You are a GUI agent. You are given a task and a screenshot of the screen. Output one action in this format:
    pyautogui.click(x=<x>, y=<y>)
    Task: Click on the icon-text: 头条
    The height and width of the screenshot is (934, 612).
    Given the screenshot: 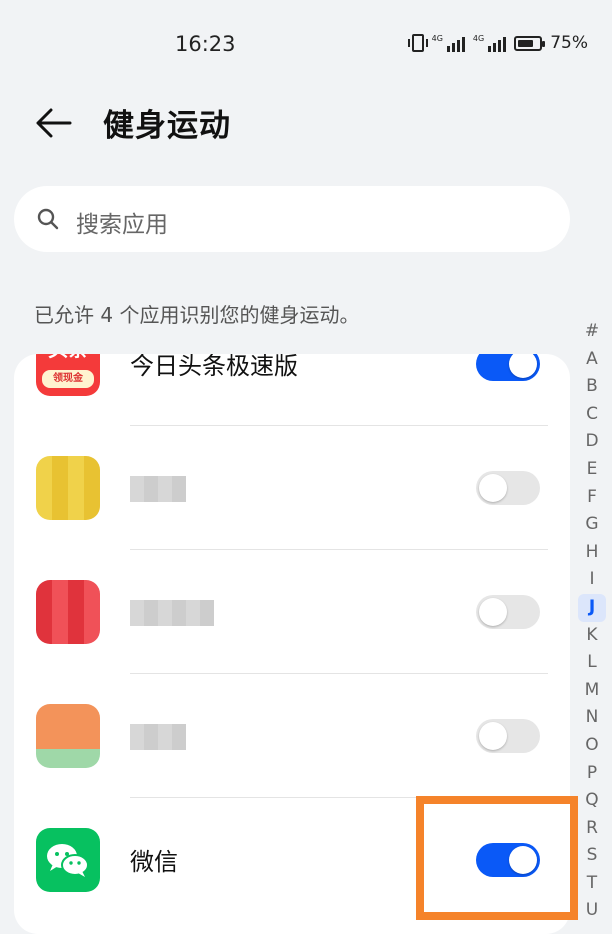 What is the action you would take?
    pyautogui.click(x=68, y=360)
    